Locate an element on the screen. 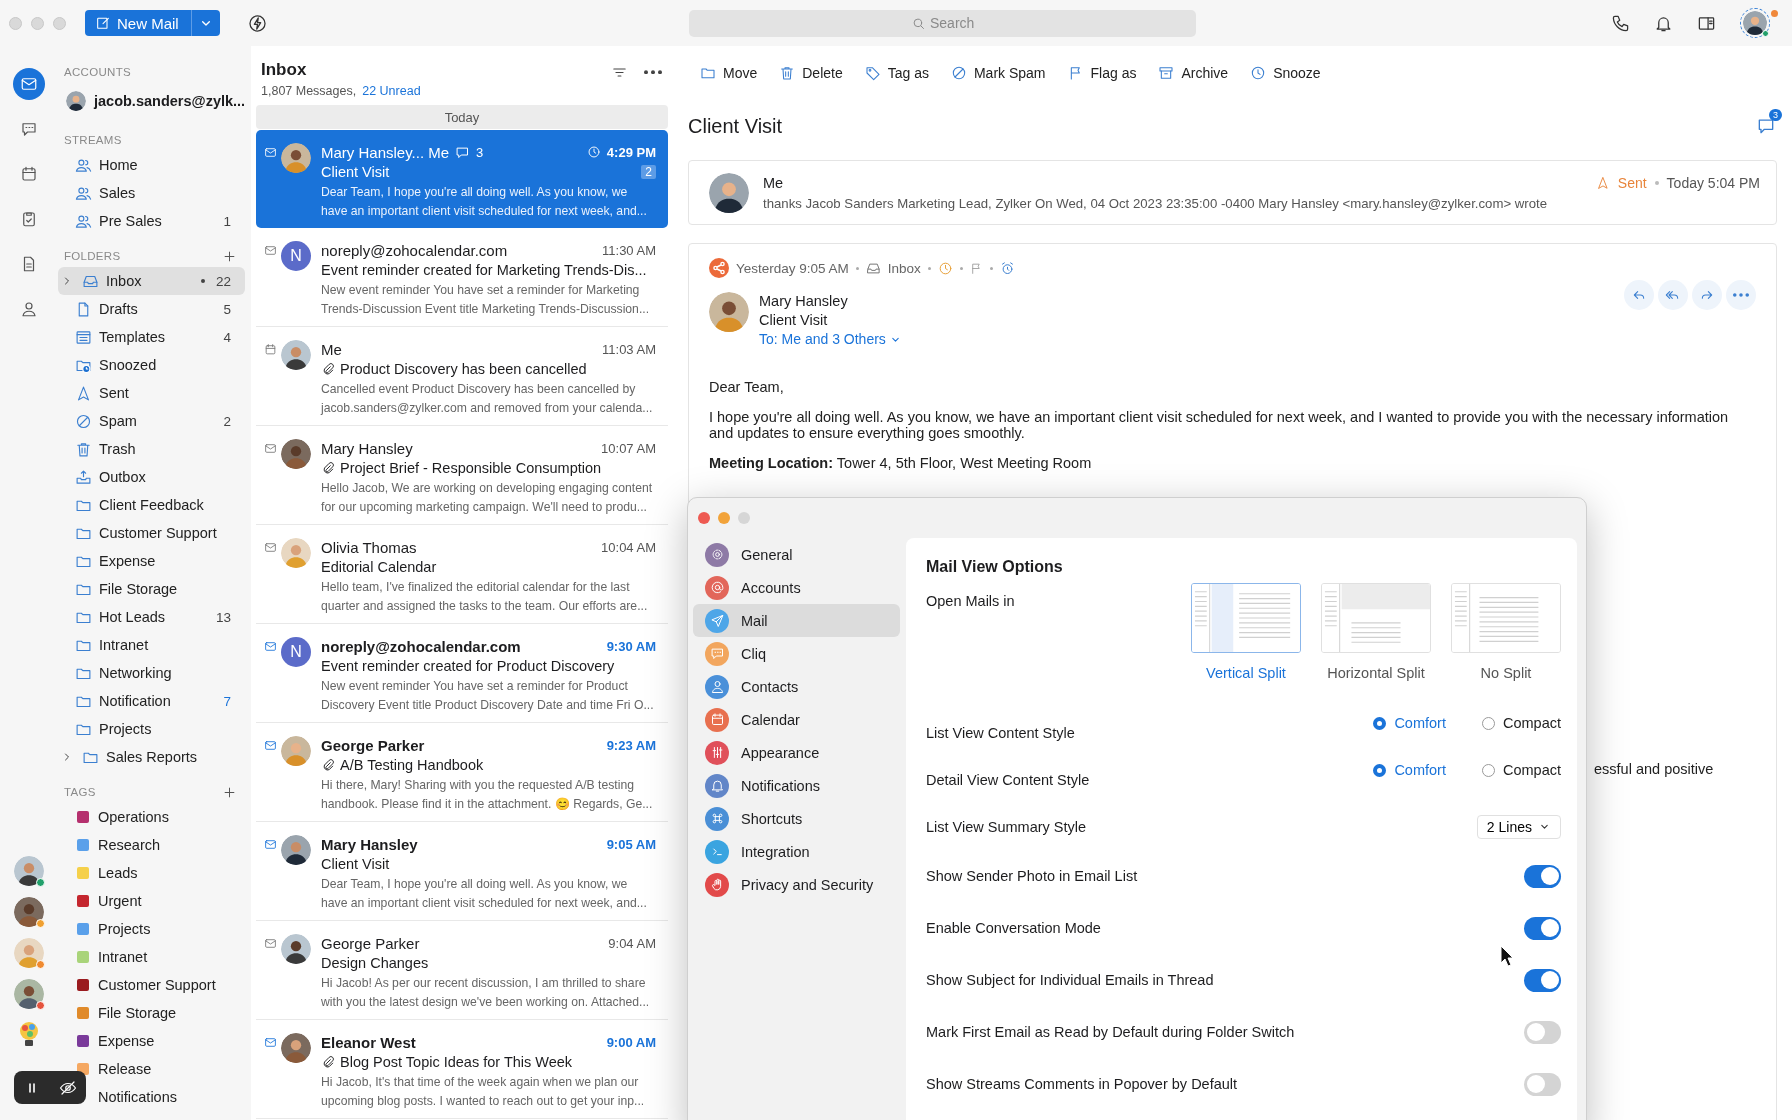 The height and width of the screenshot is (1120, 1792). add-tag-icon is located at coordinates (229, 792).